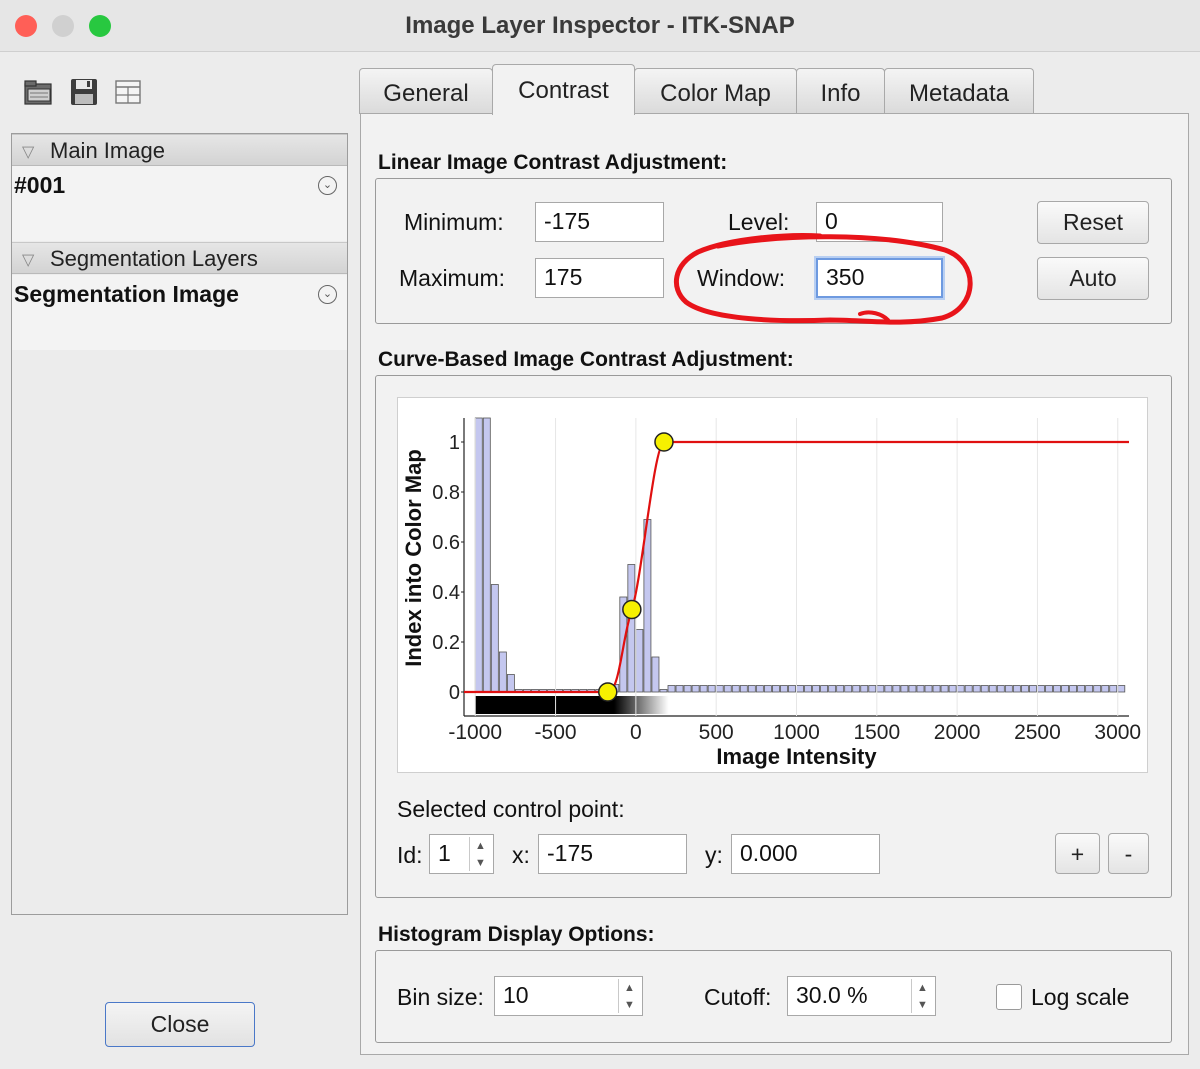  I want to click on cutoff-spinbox: 30.0 % ▲ ▼, so click(861, 996).